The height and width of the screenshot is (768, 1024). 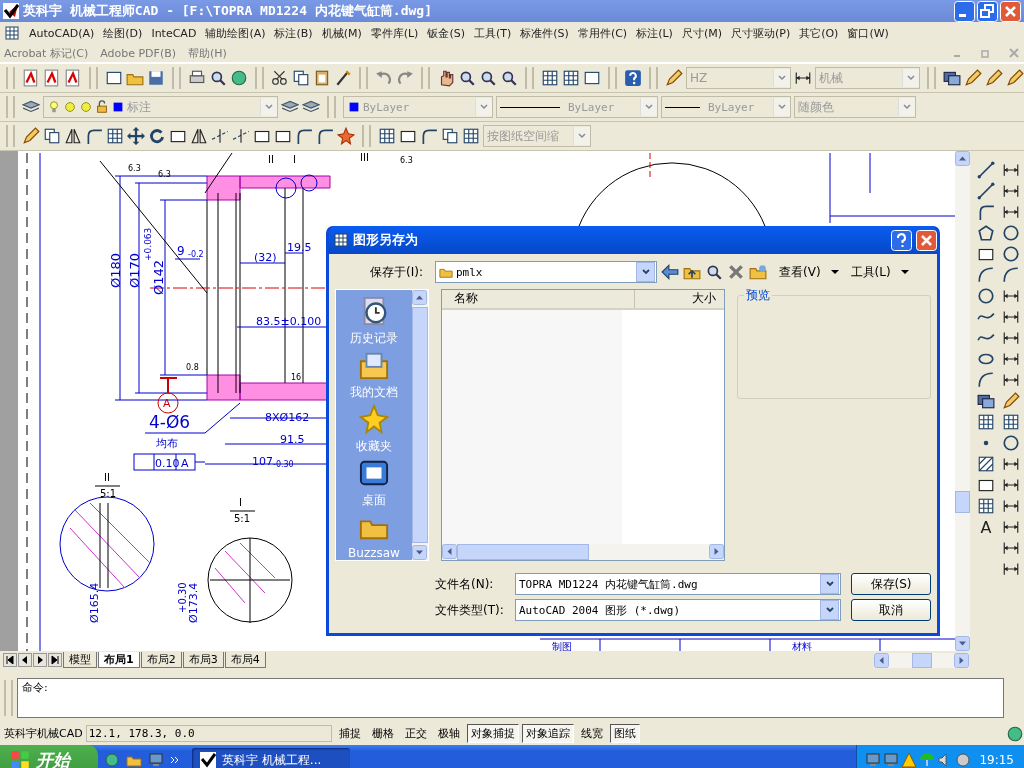 What do you see at coordinates (62, 33) in the screenshot?
I see `menu-item: AutoCAD(A)` at bounding box center [62, 33].